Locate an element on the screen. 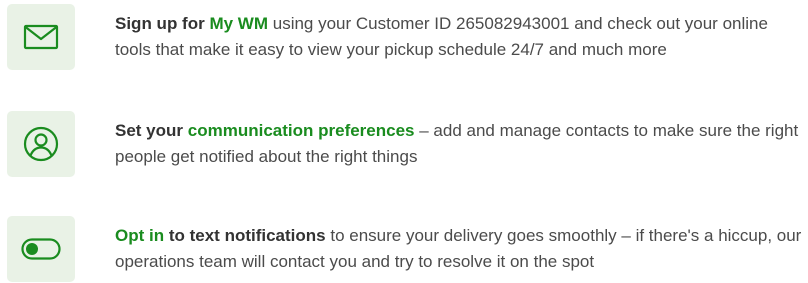  envelope-icon-tile is located at coordinates (41, 37).